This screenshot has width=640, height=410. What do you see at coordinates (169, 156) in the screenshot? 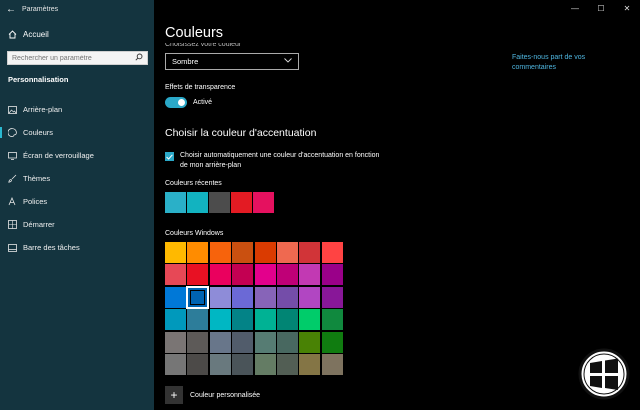
I see `auto-accent-checkbox` at bounding box center [169, 156].